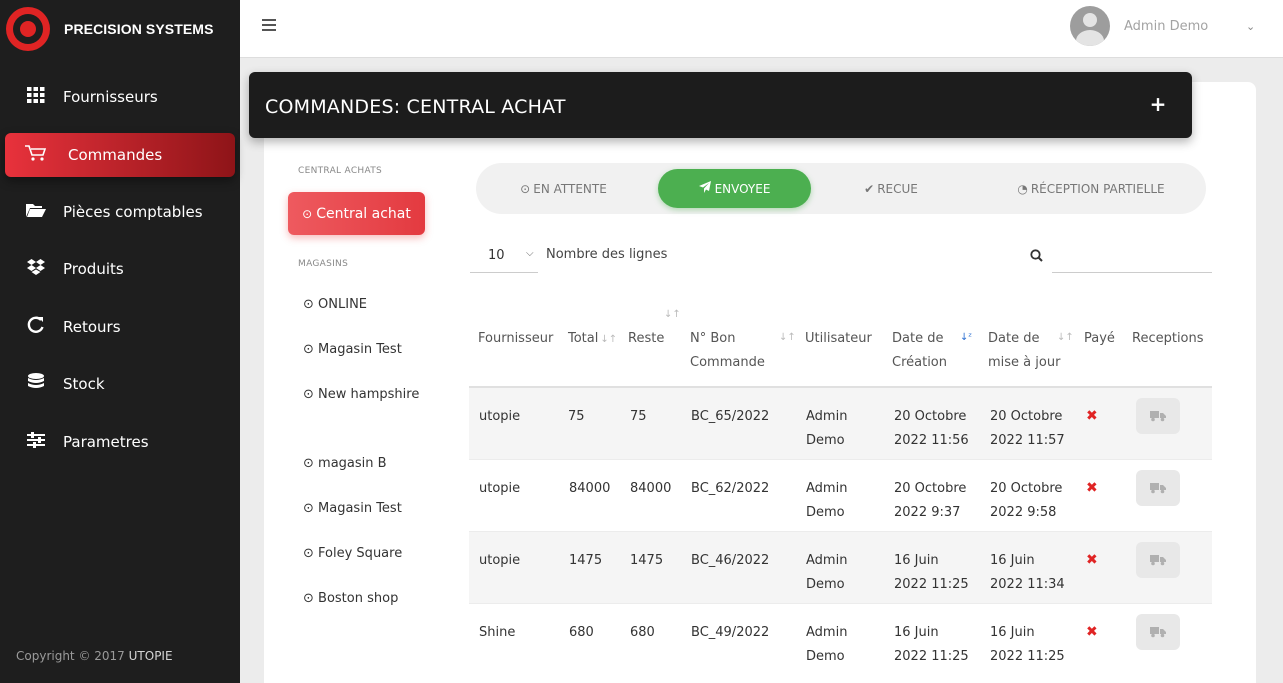 Image resolution: width=1283 pixels, height=683 pixels. What do you see at coordinates (363, 554) in the screenshot?
I see `store-item: ⊙ Foley Square` at bounding box center [363, 554].